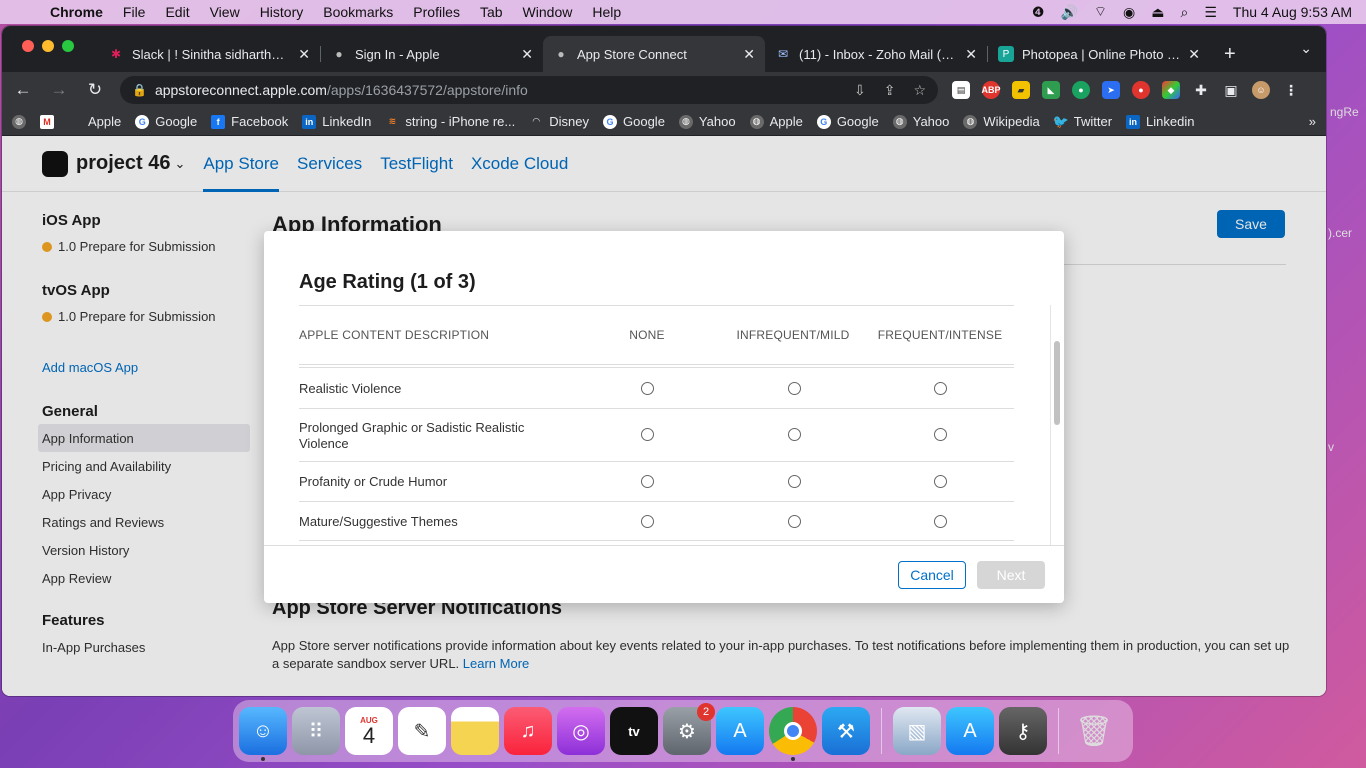  Describe the element at coordinates (689, 729) in the screenshot. I see `system-preferences-icon: ⚙ 2` at that location.